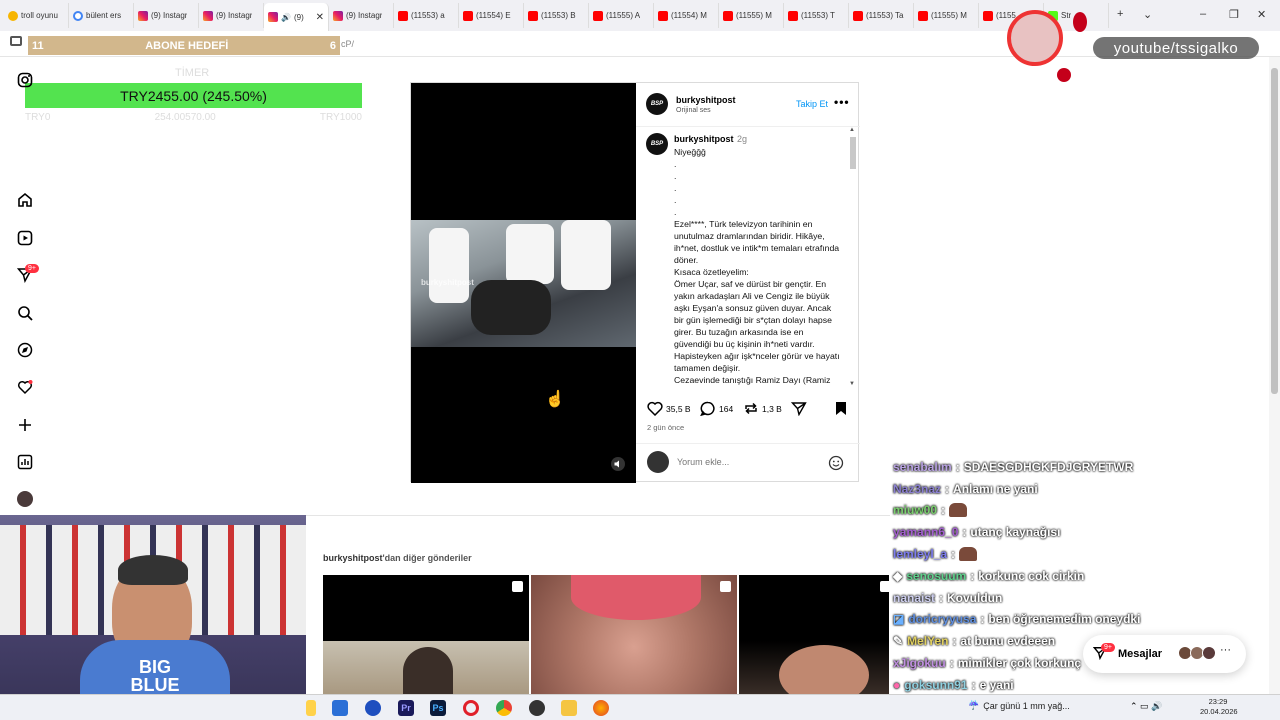 Image resolution: width=1280 pixels, height=720 pixels. Describe the element at coordinates (373, 708) in the screenshot. I see `app-icon` at that location.